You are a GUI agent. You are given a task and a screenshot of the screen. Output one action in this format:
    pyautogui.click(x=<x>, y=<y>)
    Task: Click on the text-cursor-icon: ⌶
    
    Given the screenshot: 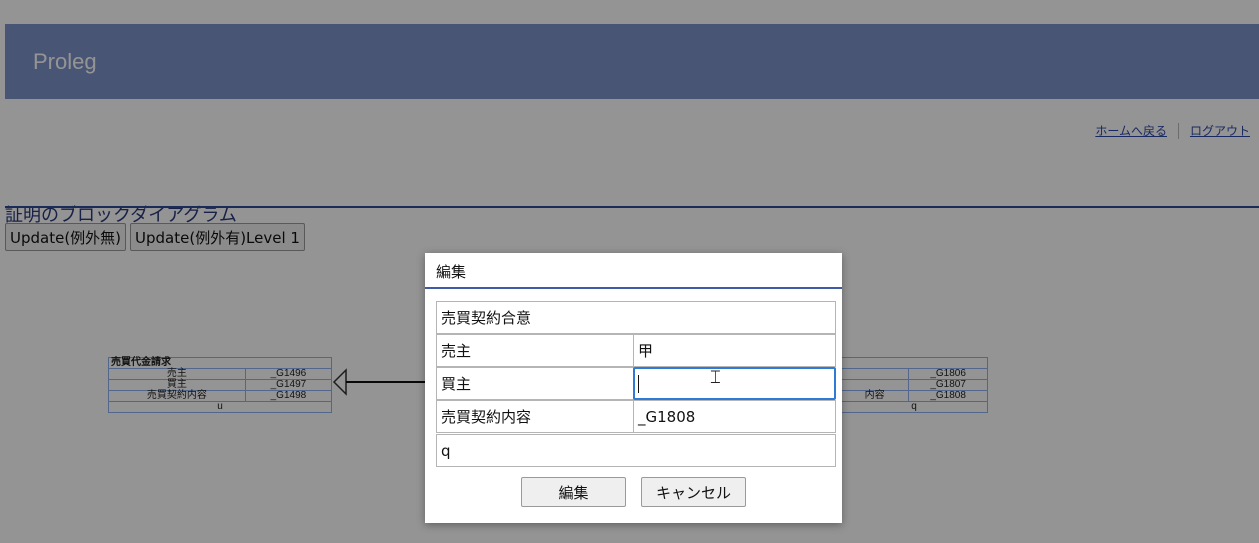 What is the action you would take?
    pyautogui.click(x=715, y=377)
    